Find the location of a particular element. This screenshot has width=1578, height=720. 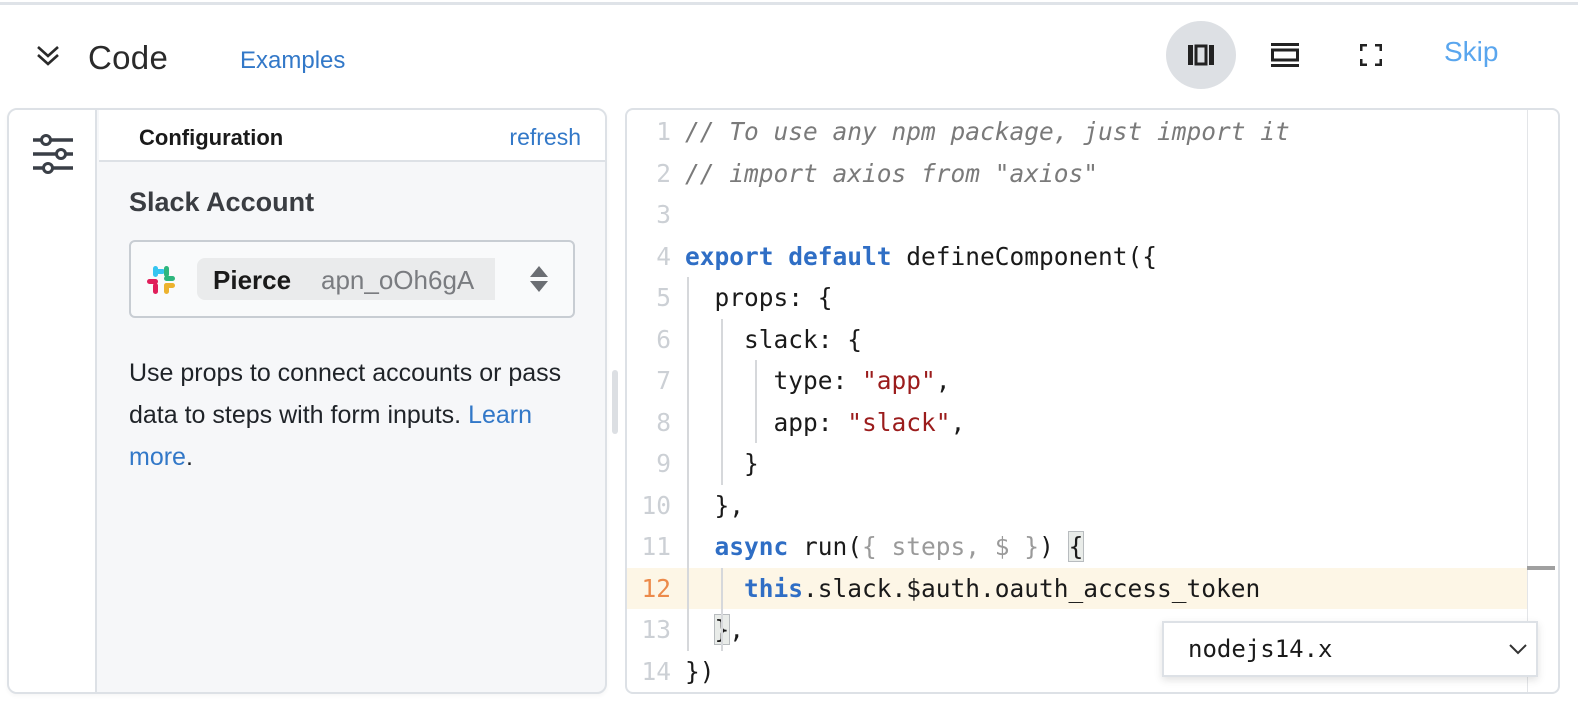

runtime-value: nodejs14.x is located at coordinates (1260, 649).